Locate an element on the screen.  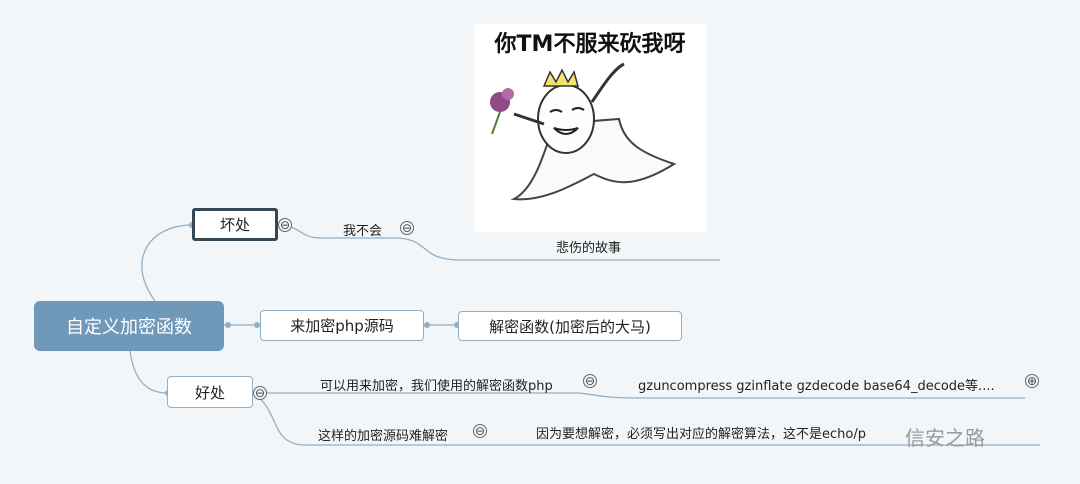
node-middle-child: 解密函数(加密后的大马) is located at coordinates (570, 326).